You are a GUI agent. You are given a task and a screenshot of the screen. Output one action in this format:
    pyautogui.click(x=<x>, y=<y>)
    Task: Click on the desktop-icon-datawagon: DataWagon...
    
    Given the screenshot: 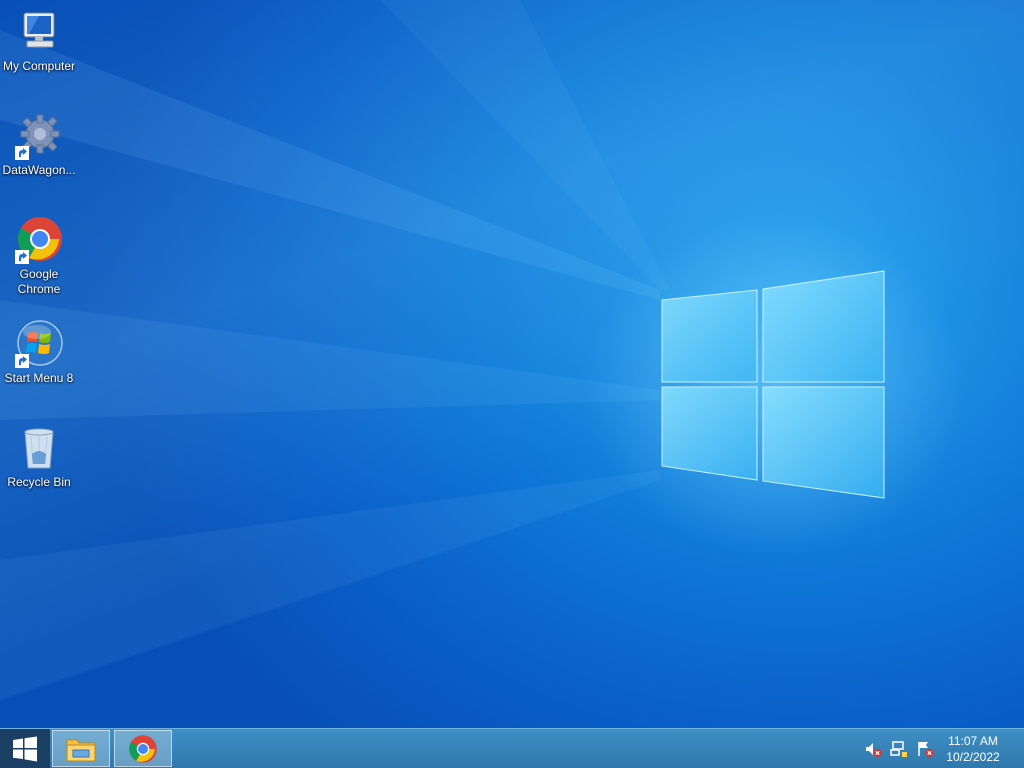 What is the action you would take?
    pyautogui.click(x=39, y=145)
    